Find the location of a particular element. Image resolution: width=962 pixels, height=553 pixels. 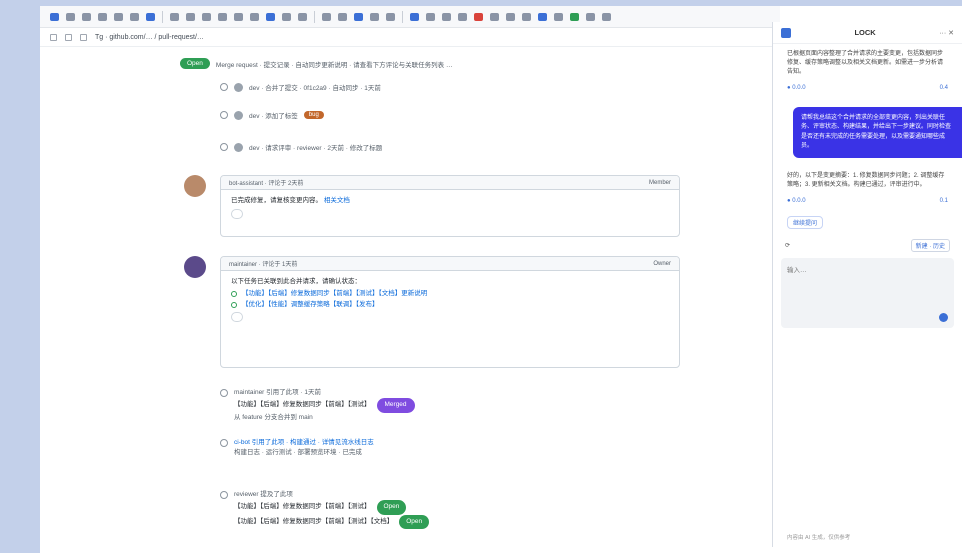

chat-header: LOCK ··· ✕ is located at coordinates (867, 33).